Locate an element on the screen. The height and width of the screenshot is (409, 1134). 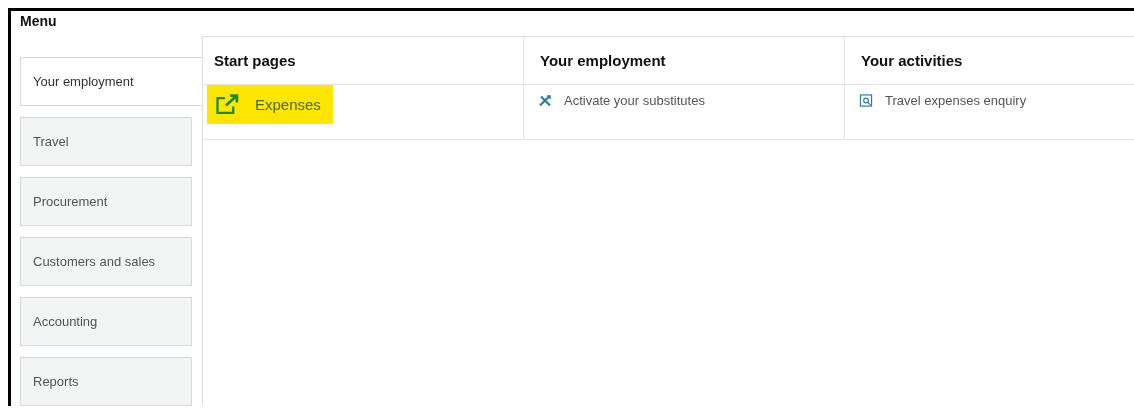
external-link-icon is located at coordinates (228, 104).